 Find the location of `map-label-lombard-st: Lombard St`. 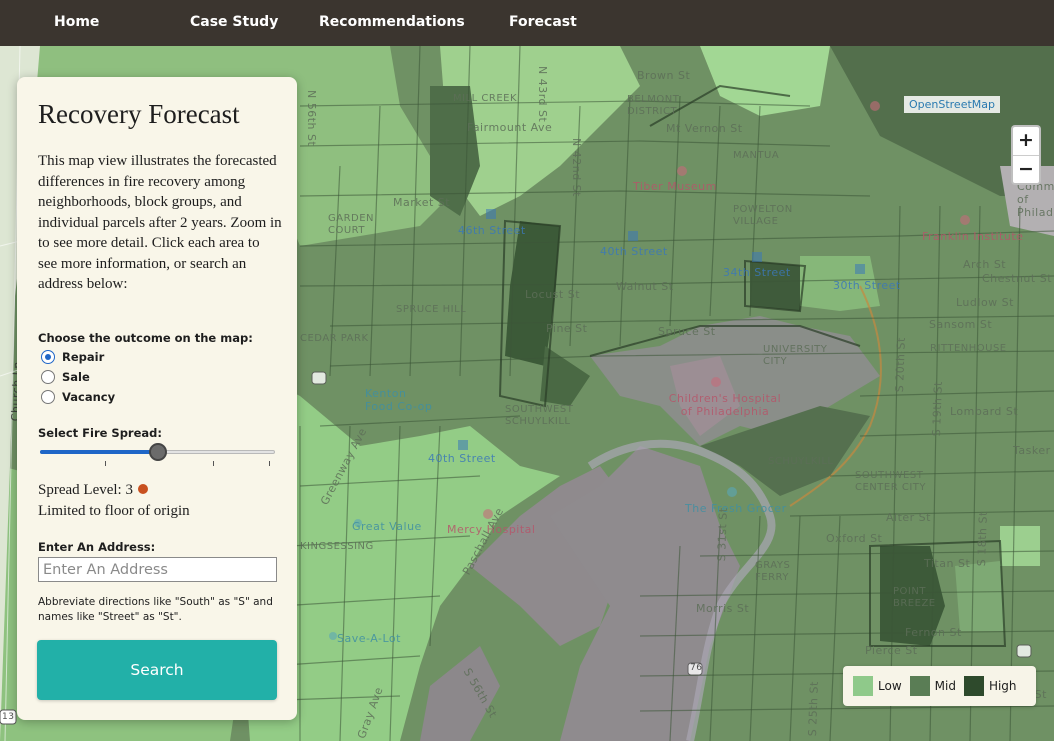

map-label-lombard-st: Lombard St is located at coordinates (984, 411).